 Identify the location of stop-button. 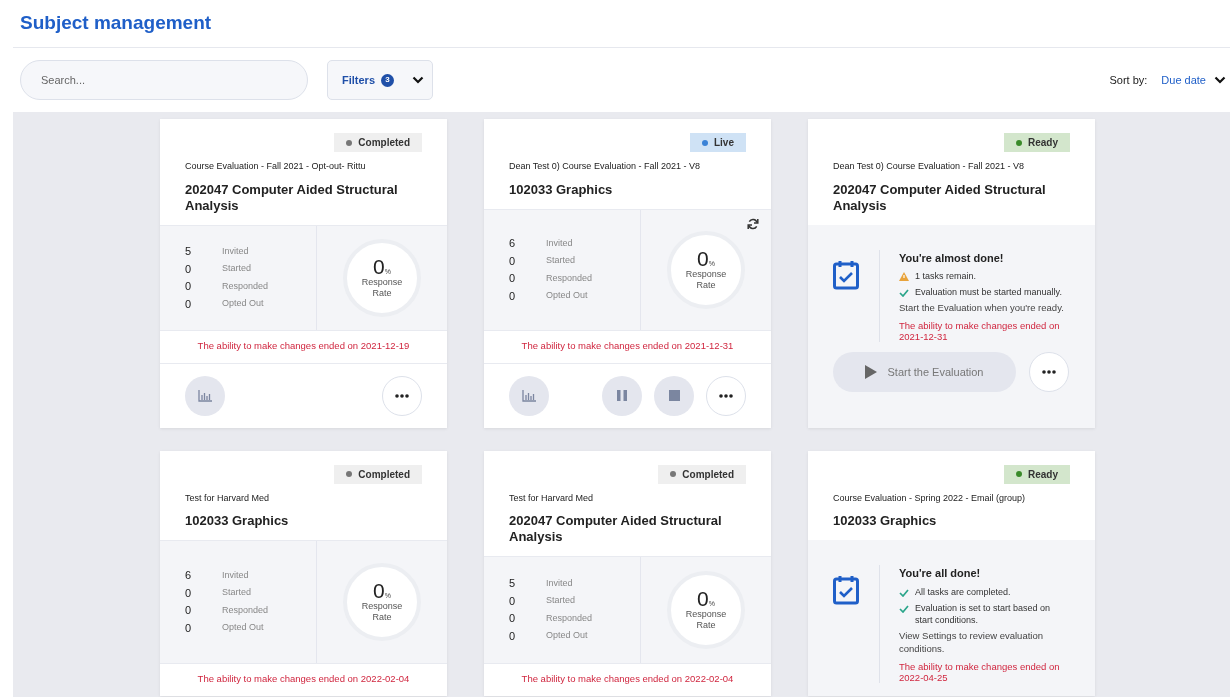
(674, 395).